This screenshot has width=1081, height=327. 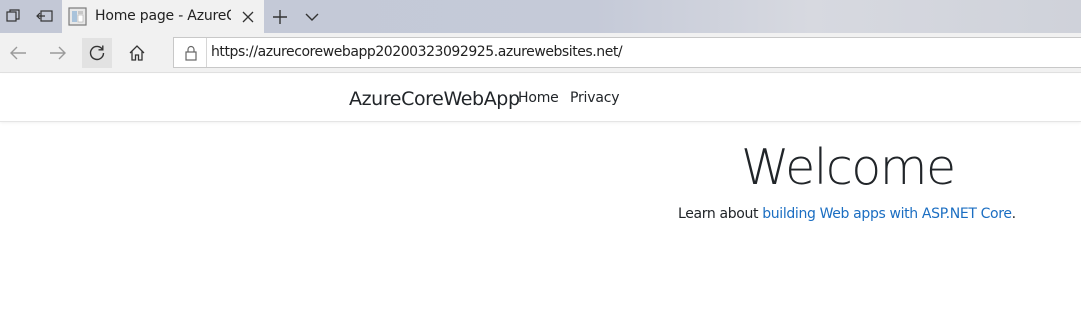 What do you see at coordinates (280, 17) in the screenshot?
I see `plus-icon` at bounding box center [280, 17].